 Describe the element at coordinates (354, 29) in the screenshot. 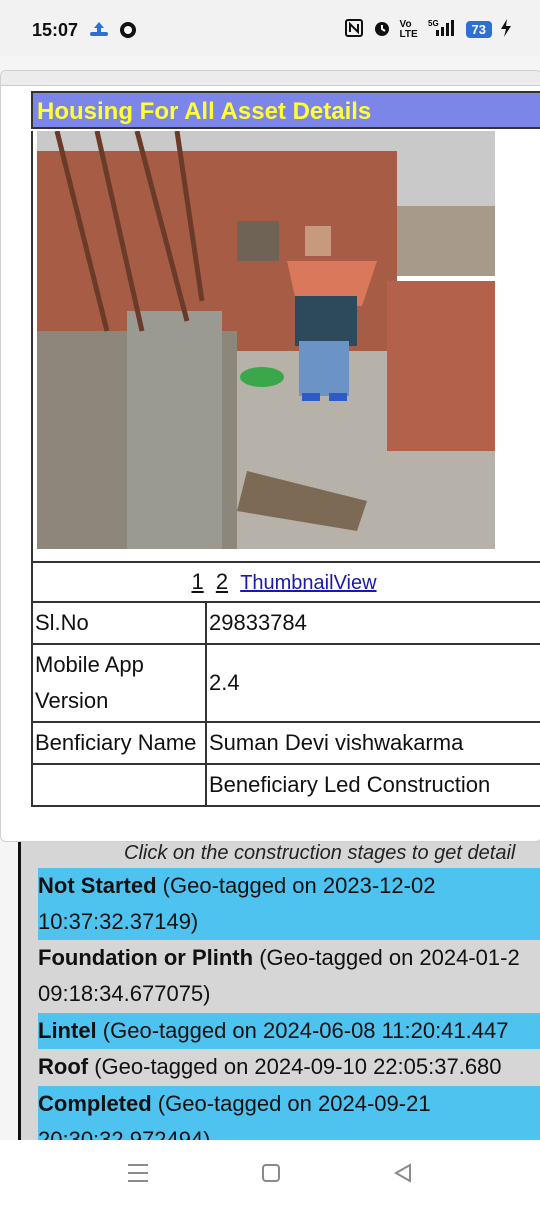

I see `nfc-icon` at that location.